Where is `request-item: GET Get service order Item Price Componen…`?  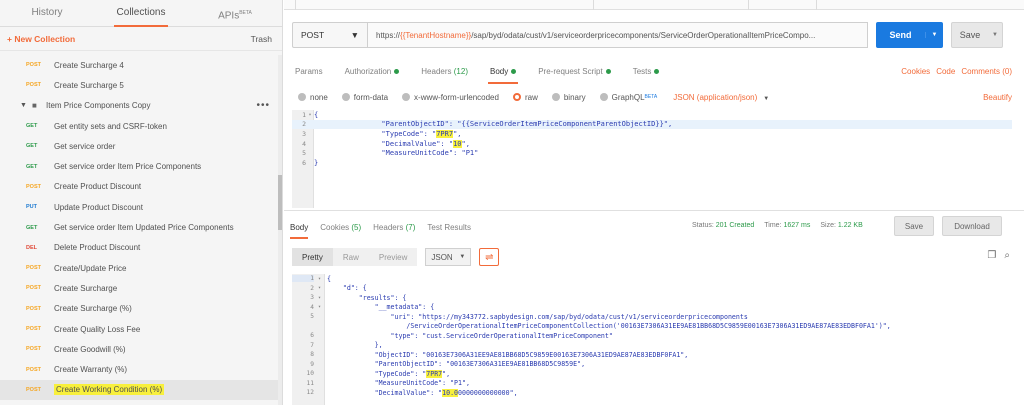 request-item: GET Get service order Item Price Componen… is located at coordinates (139, 166).